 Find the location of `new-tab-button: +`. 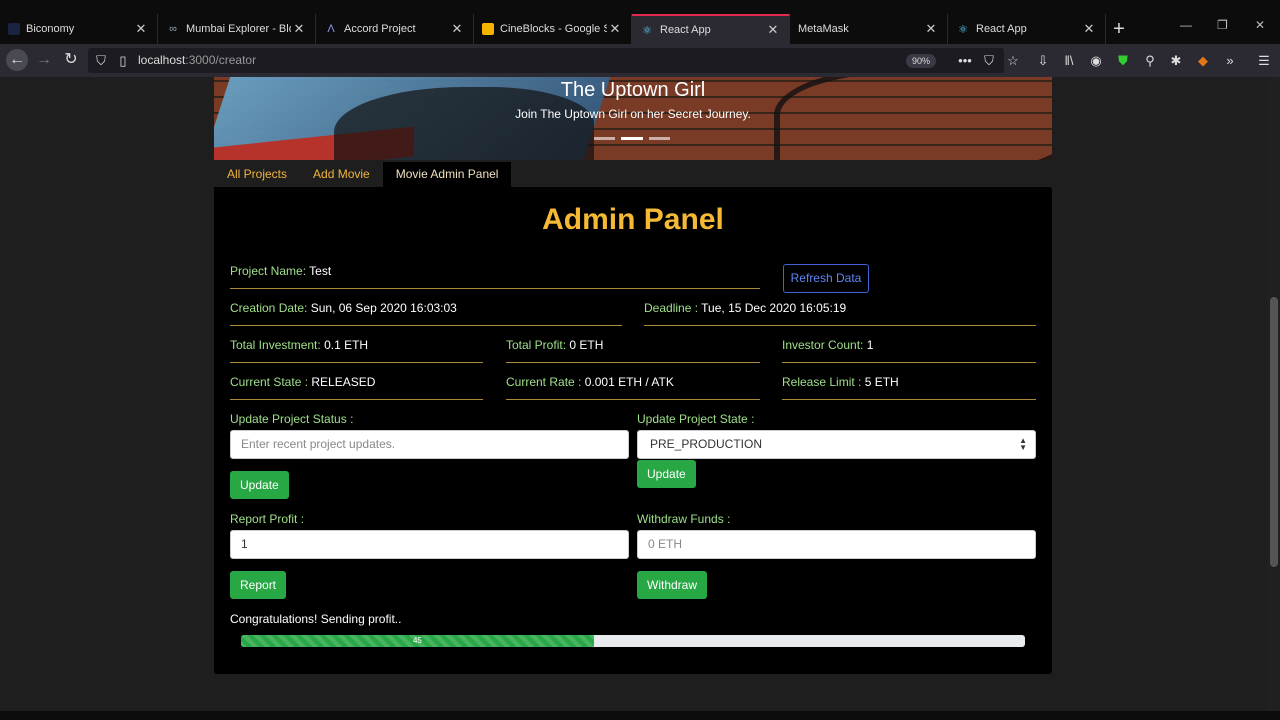

new-tab-button: + is located at coordinates (1119, 29).